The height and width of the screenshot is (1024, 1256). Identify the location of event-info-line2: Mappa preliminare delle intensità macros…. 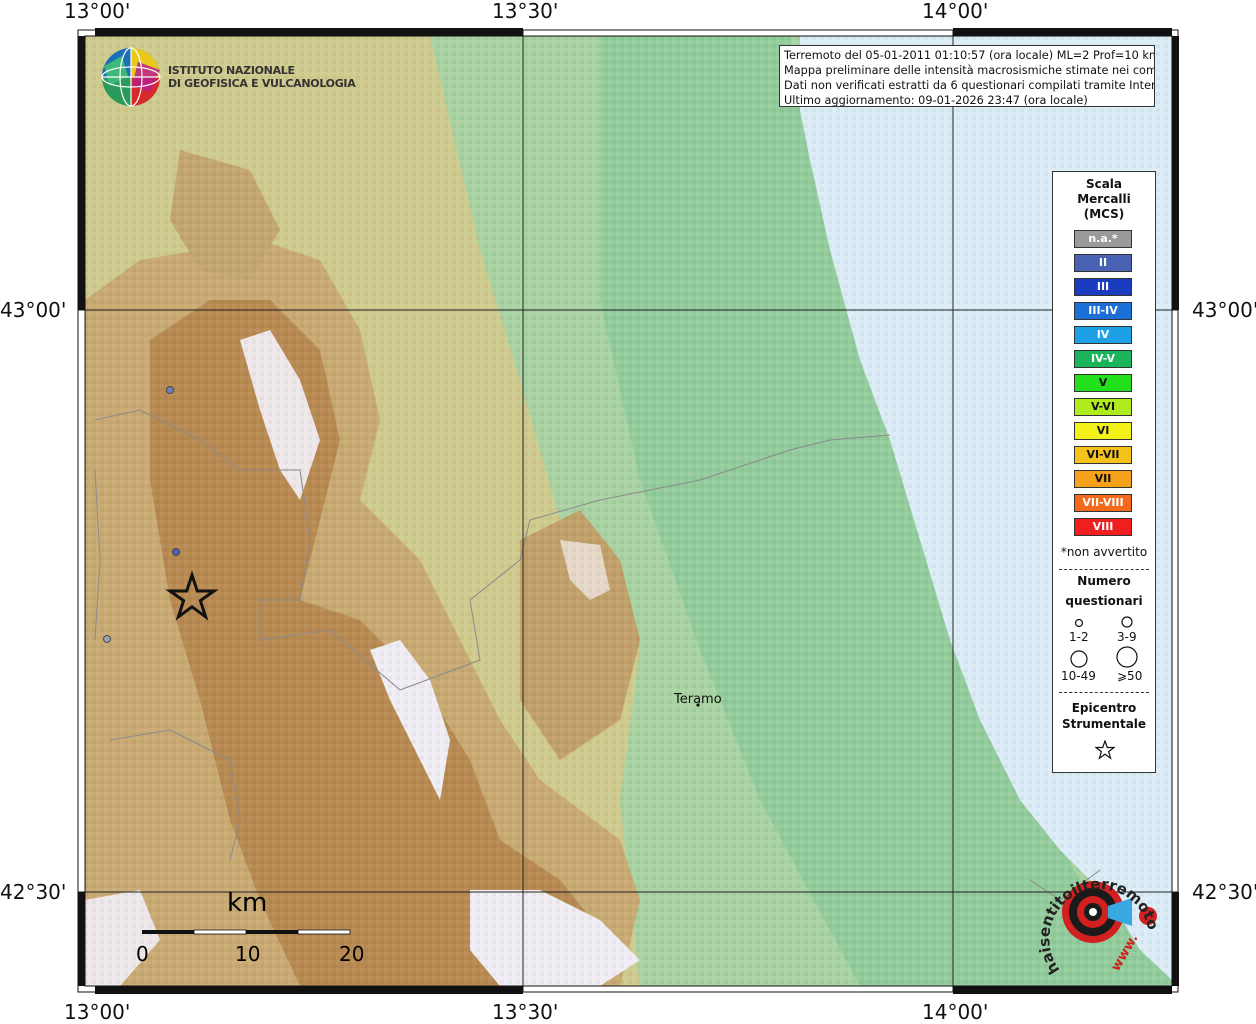
(969, 70).